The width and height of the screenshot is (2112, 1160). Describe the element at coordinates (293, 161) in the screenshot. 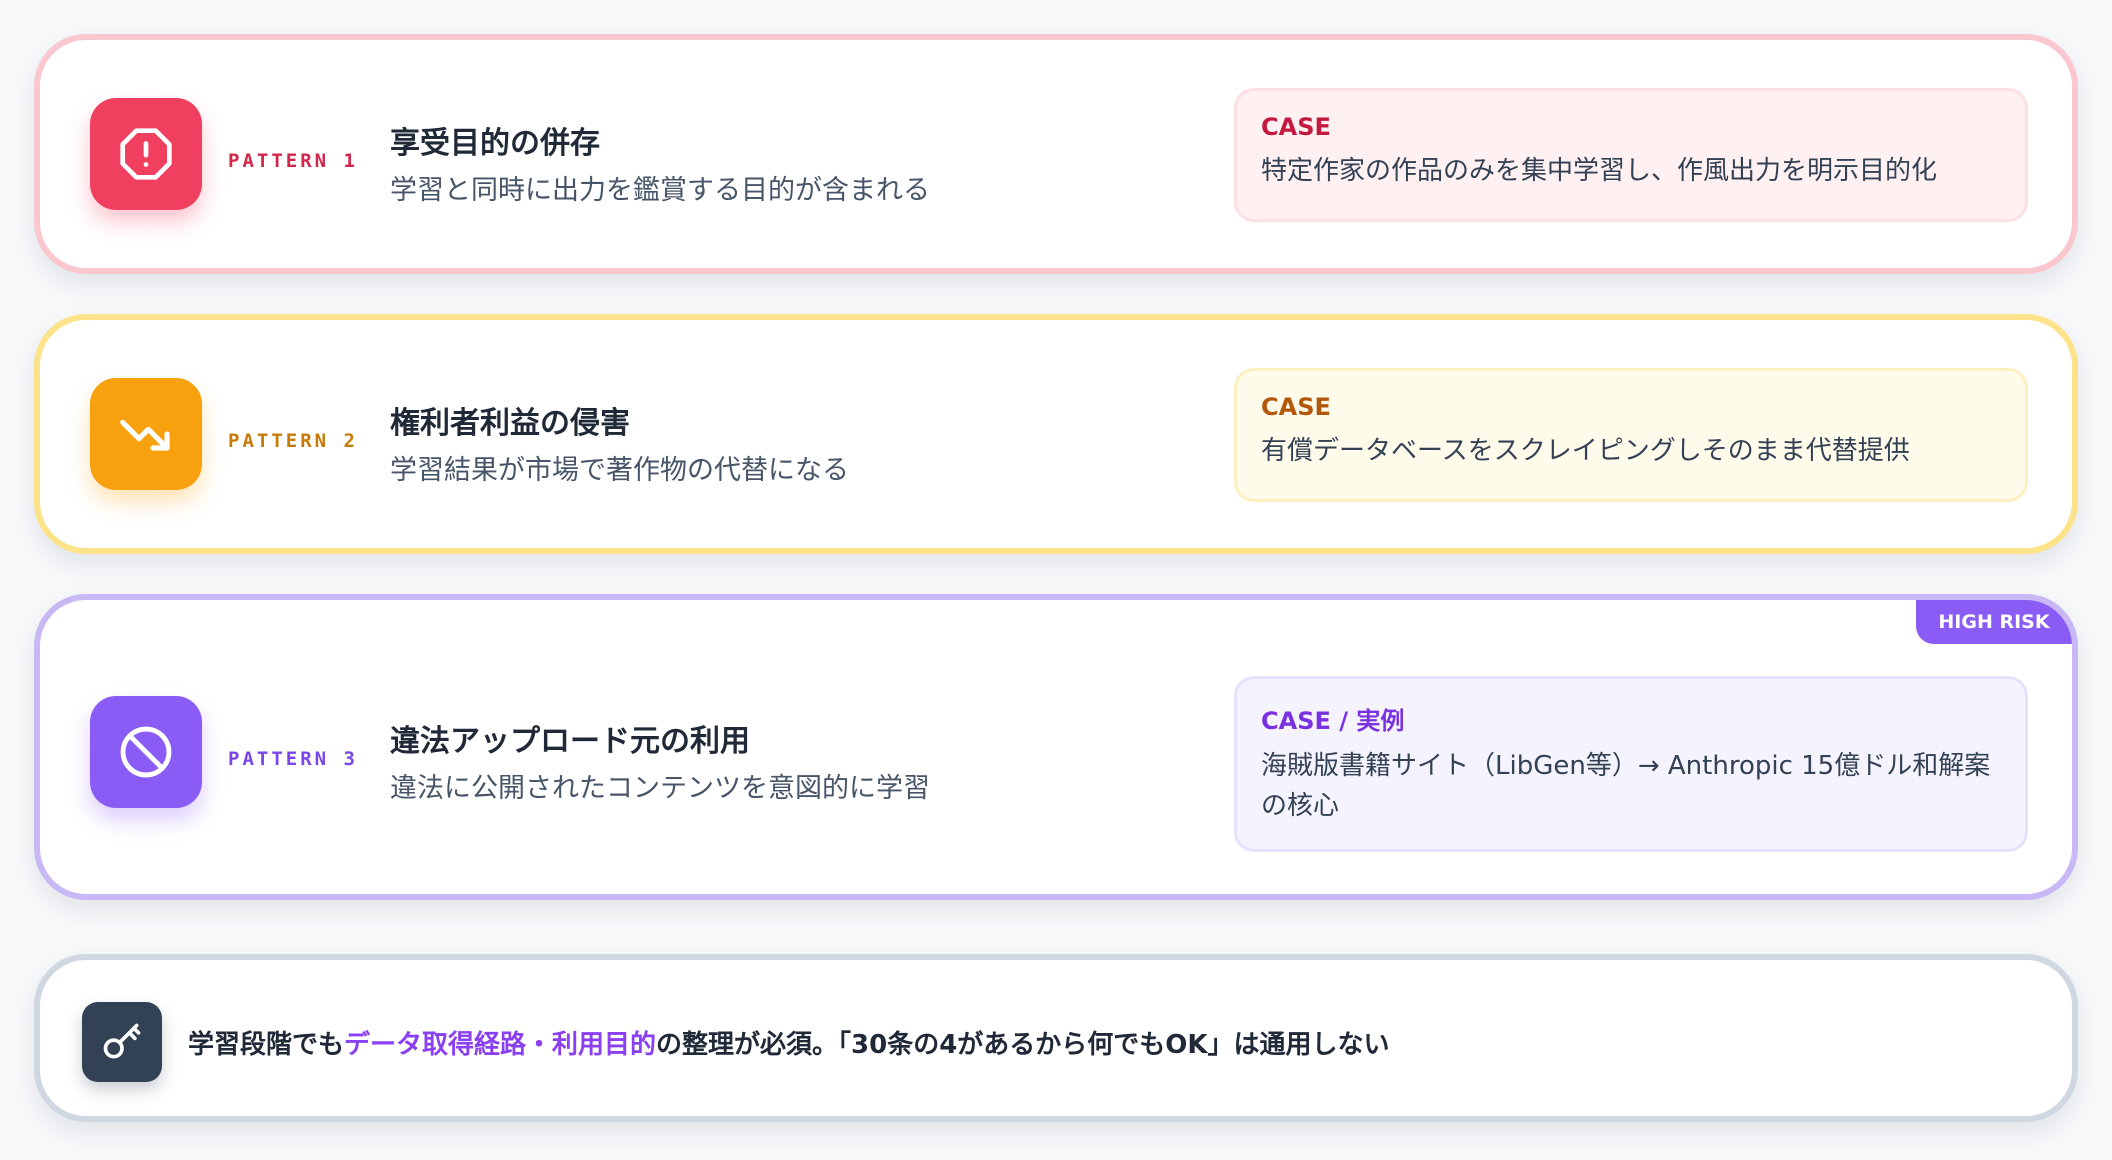

I see `pattern-label: PATTERN 1` at that location.